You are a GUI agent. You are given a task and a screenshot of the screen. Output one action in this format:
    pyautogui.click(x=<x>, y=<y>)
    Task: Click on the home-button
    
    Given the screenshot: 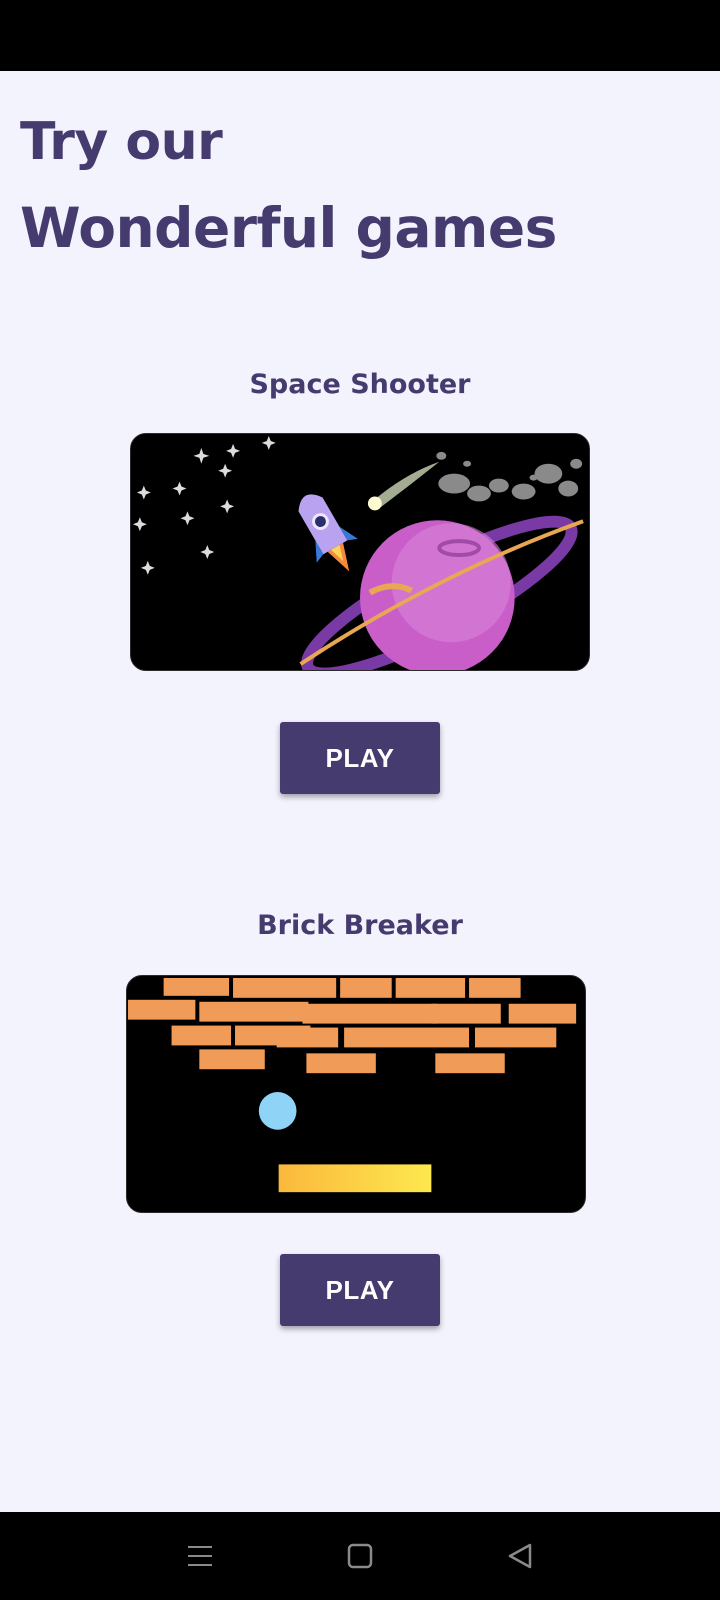 What is the action you would take?
    pyautogui.click(x=360, y=1556)
    